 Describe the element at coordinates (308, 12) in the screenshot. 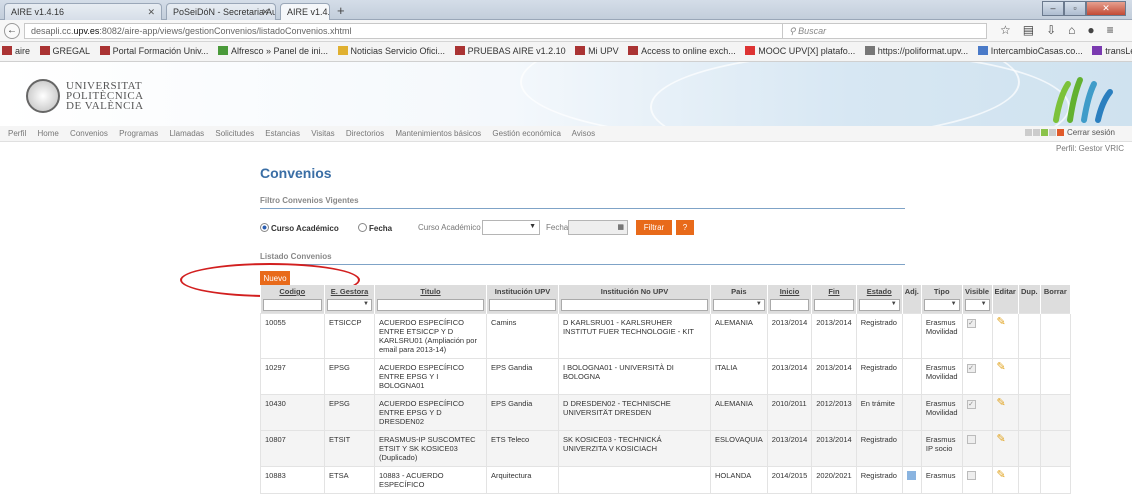

I see `tab-label: AIRE v1.4.16` at that location.